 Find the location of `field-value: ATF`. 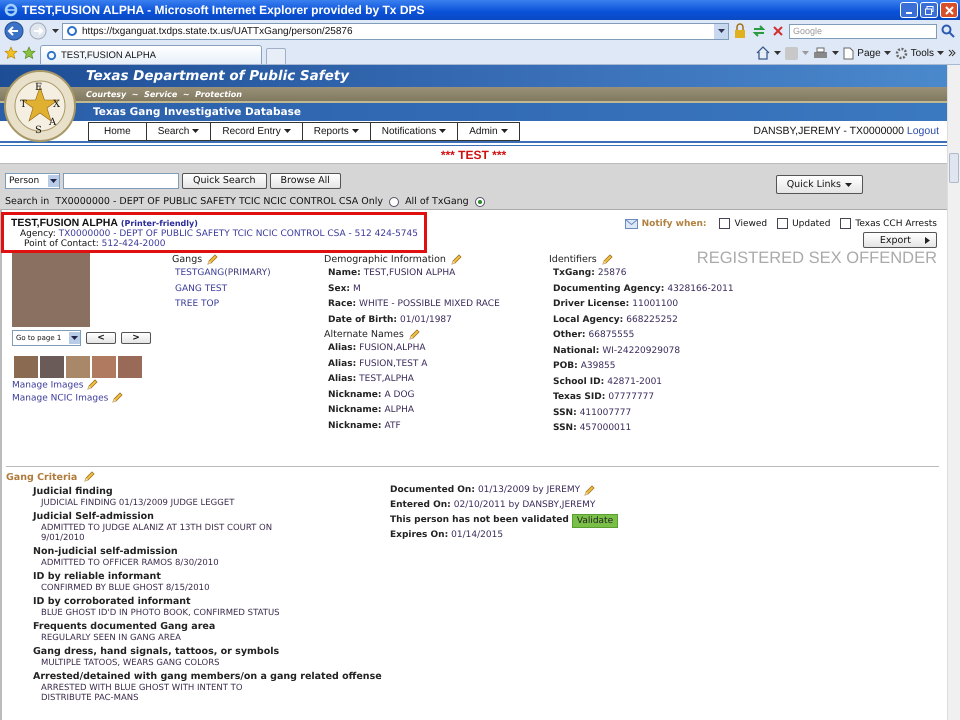

field-value: ATF is located at coordinates (392, 426).